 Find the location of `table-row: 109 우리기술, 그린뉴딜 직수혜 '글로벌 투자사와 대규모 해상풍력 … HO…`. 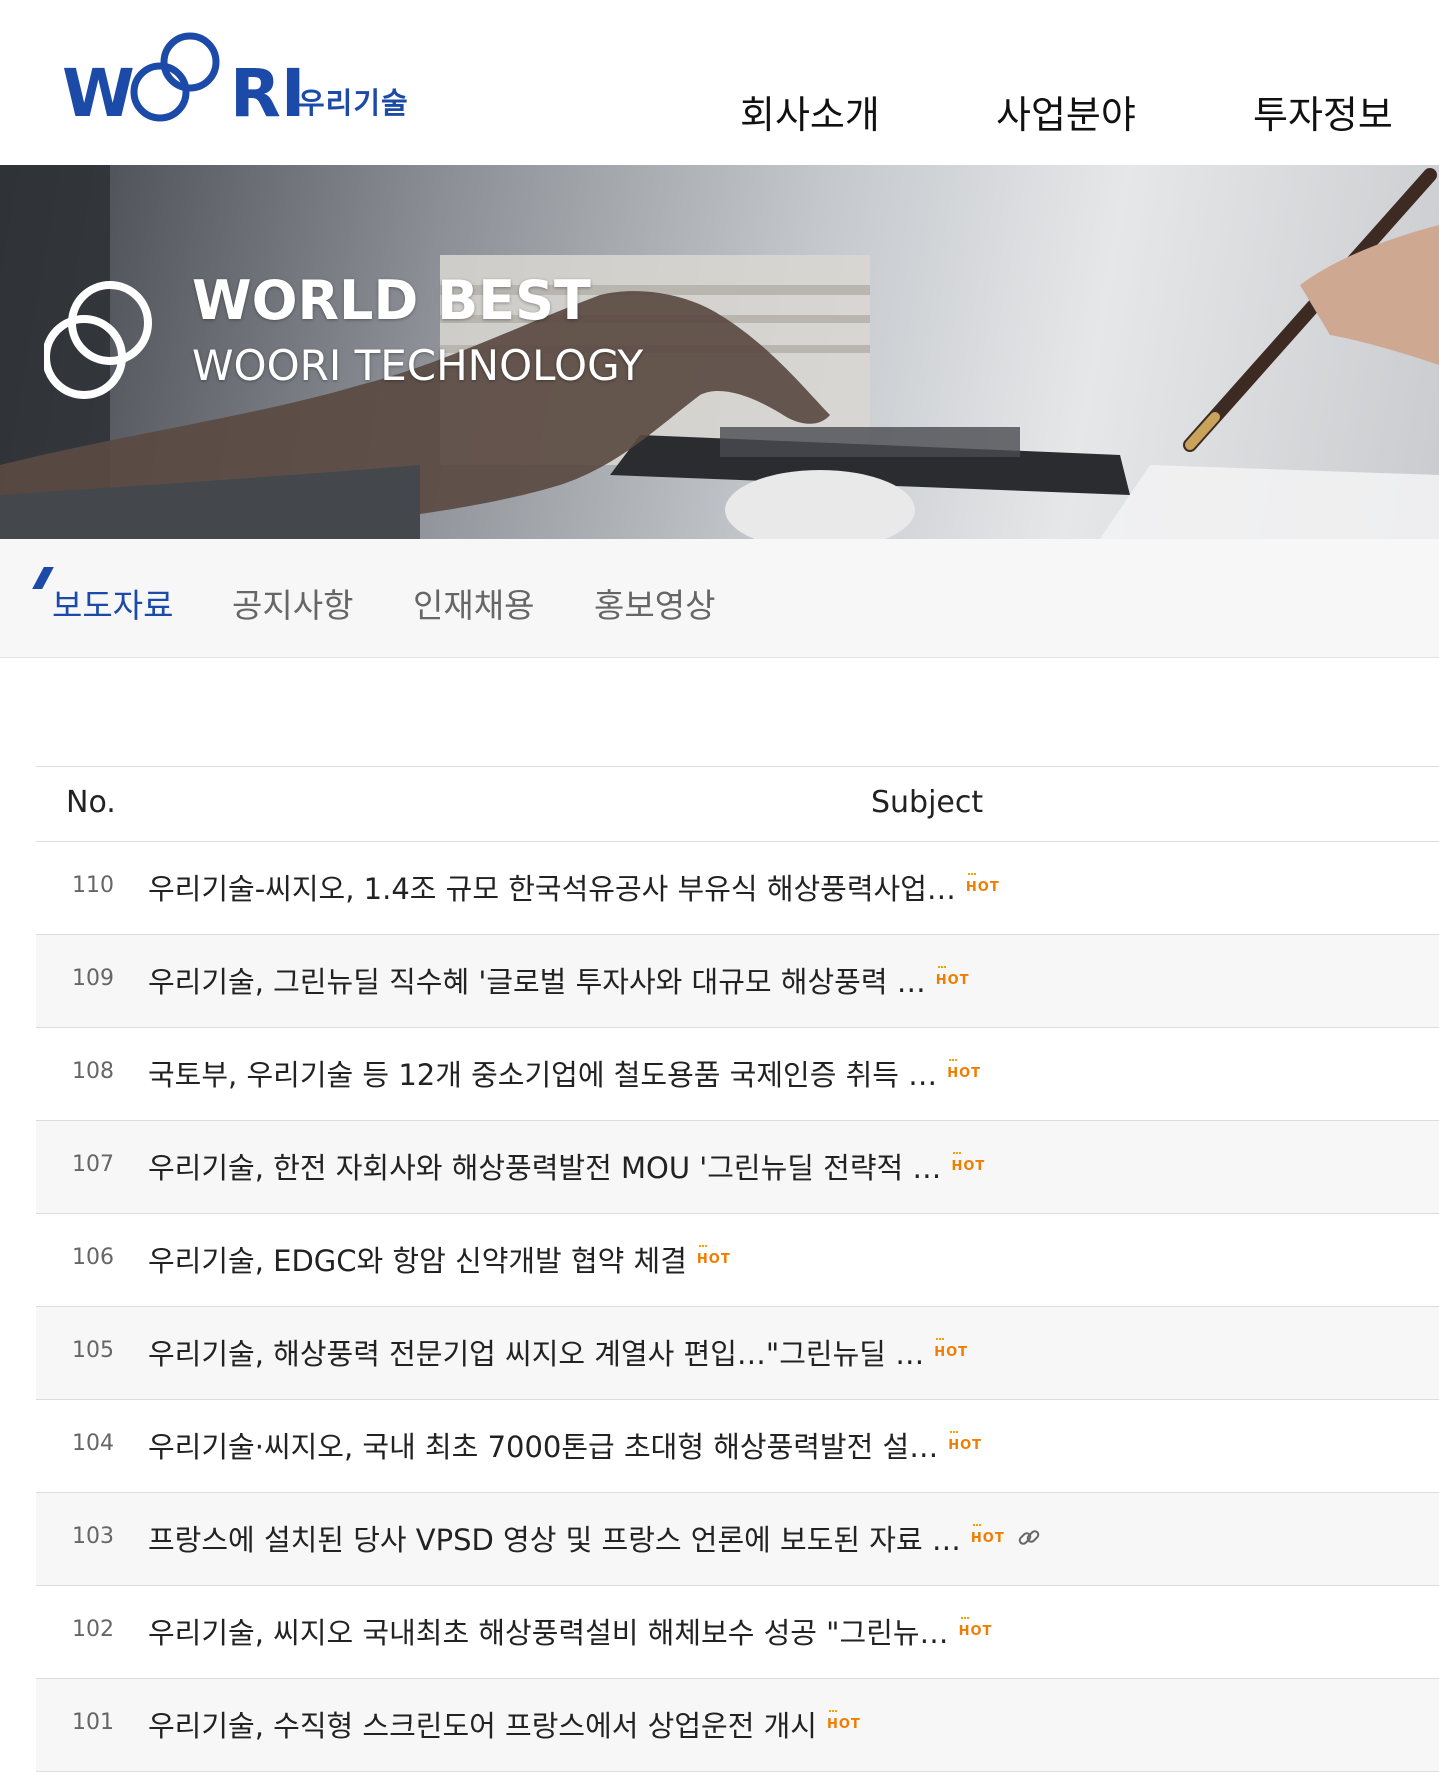

table-row: 109 우리기술, 그린뉴딜 직수혜 '글로벌 투자사와 대규모 해상풍력 … HO… is located at coordinates (737, 981).